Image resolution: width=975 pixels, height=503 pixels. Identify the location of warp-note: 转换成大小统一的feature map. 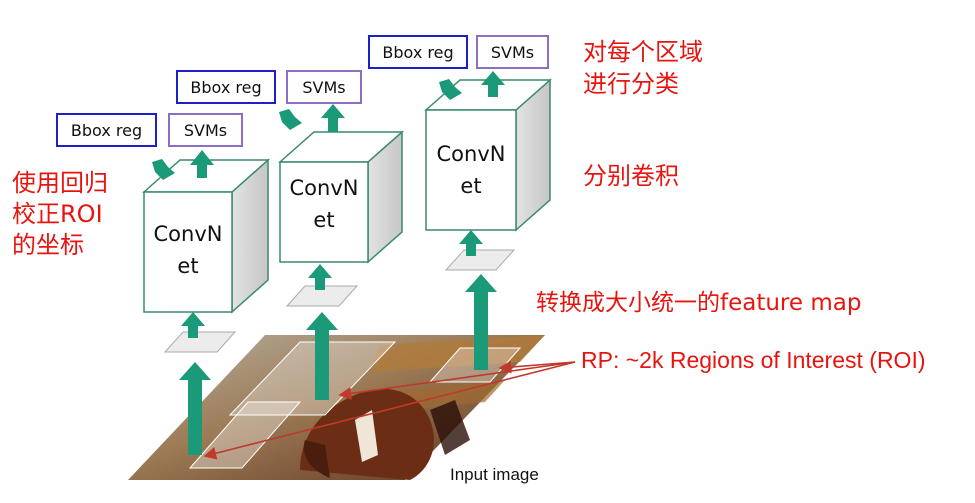
(699, 303).